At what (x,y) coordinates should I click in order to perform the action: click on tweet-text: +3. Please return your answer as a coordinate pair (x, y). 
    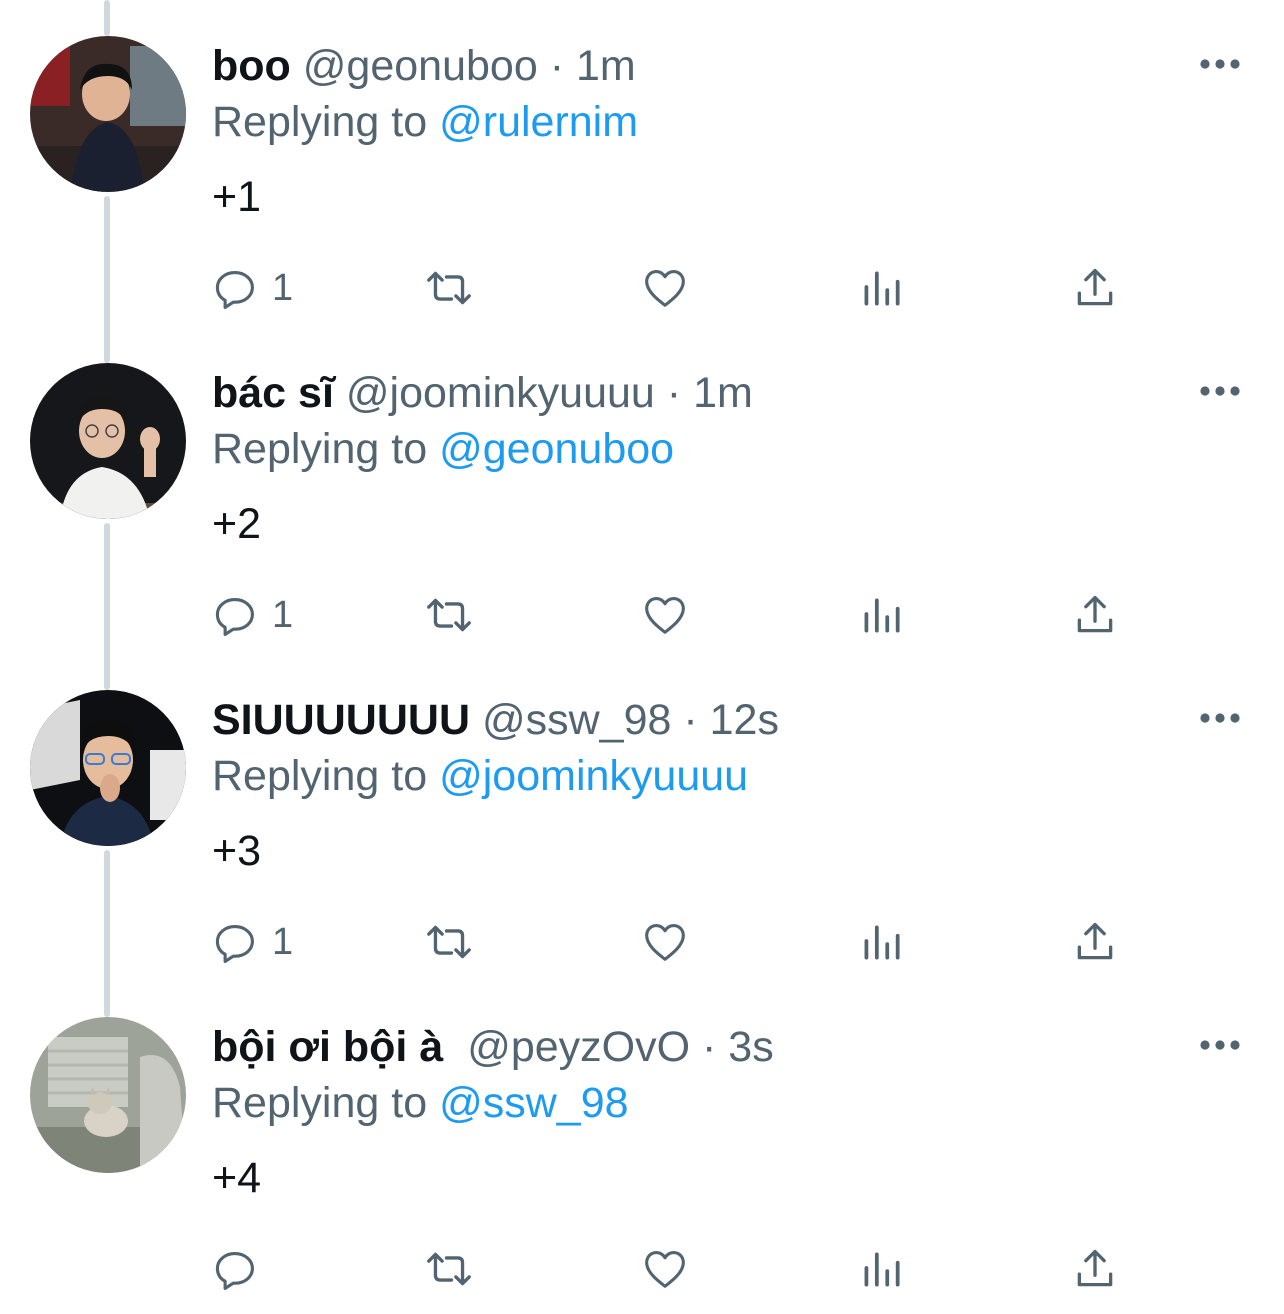
    Looking at the image, I should click on (237, 851).